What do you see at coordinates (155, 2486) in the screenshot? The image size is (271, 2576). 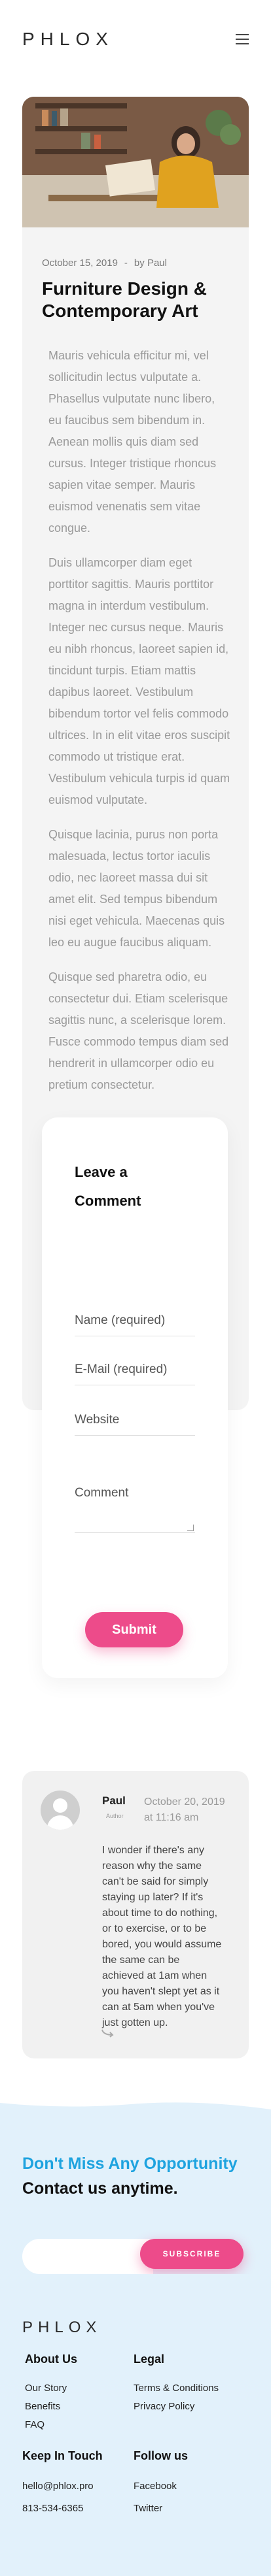 I see `footer-facebook-link: Facebook` at bounding box center [155, 2486].